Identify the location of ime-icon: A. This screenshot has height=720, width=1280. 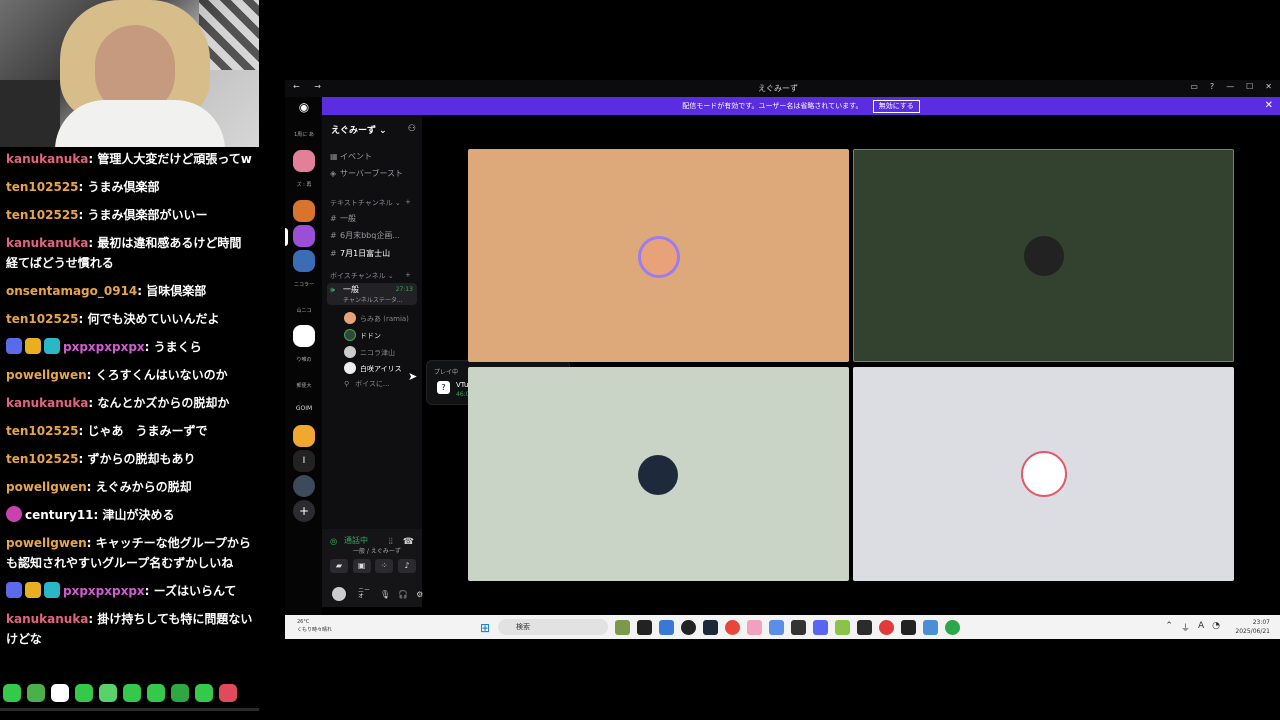
(1201, 627).